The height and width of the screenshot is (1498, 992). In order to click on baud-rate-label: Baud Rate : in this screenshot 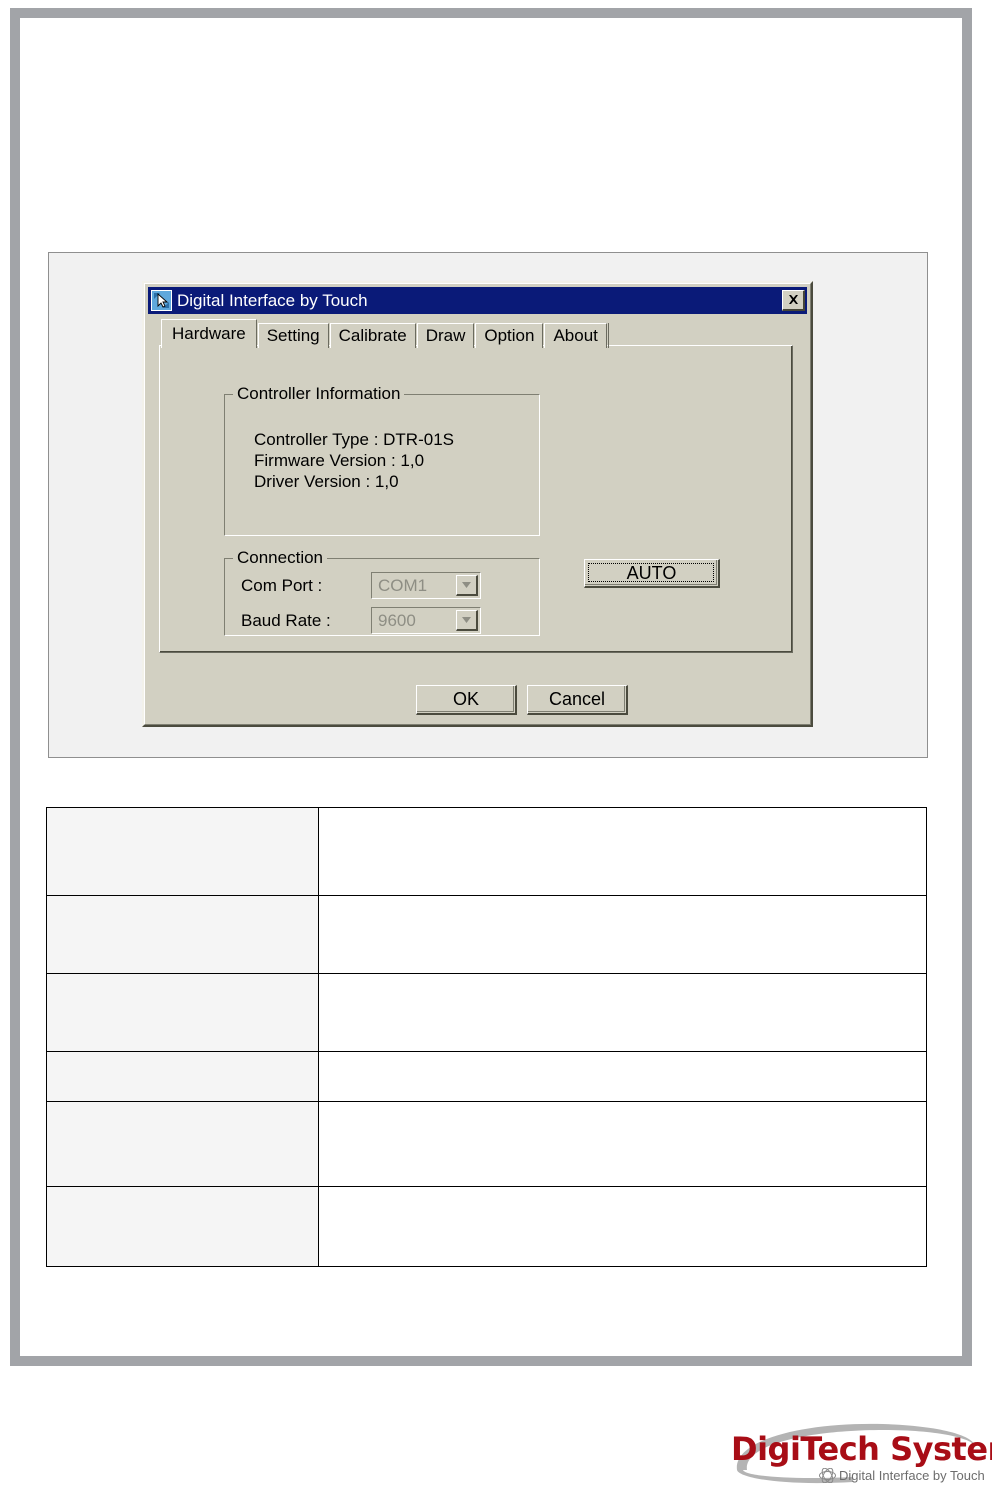, I will do `click(286, 620)`.